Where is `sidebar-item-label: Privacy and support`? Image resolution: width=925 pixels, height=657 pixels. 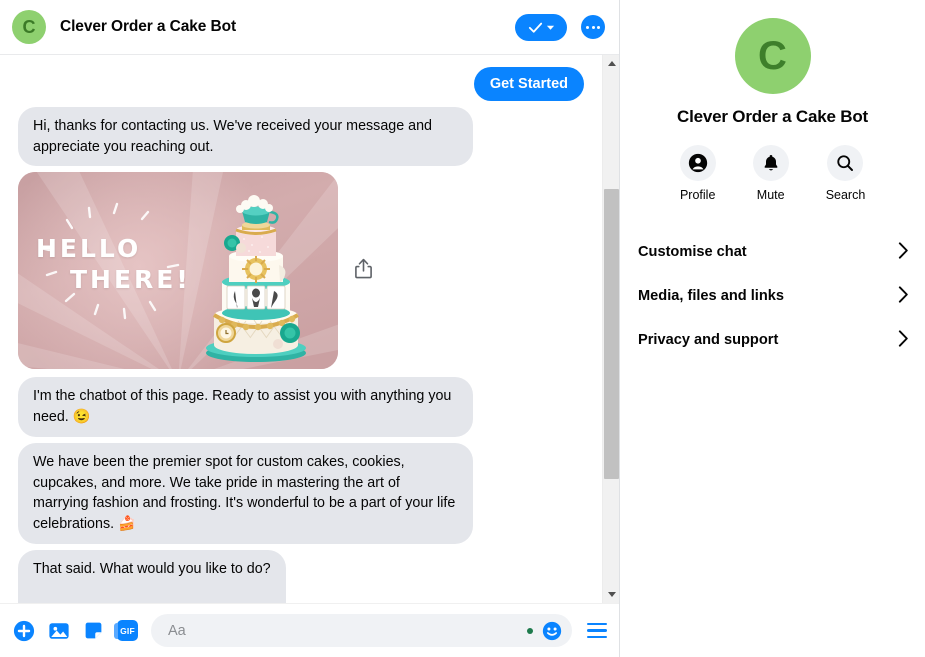
sidebar-item-label: Privacy and support is located at coordinates (708, 340).